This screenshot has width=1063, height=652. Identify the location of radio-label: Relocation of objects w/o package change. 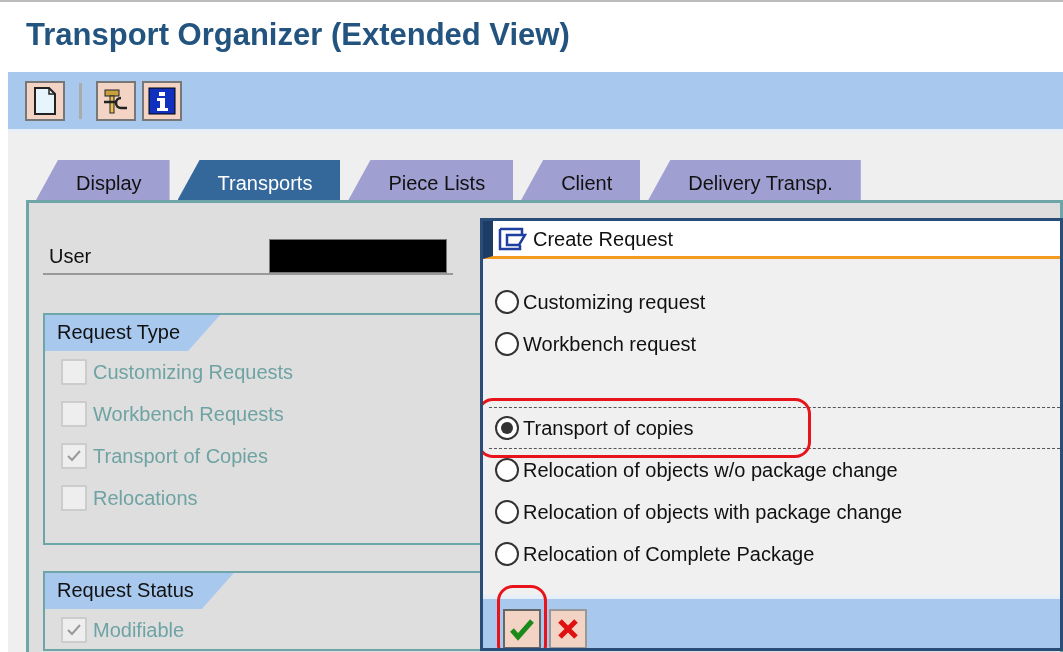
(710, 470).